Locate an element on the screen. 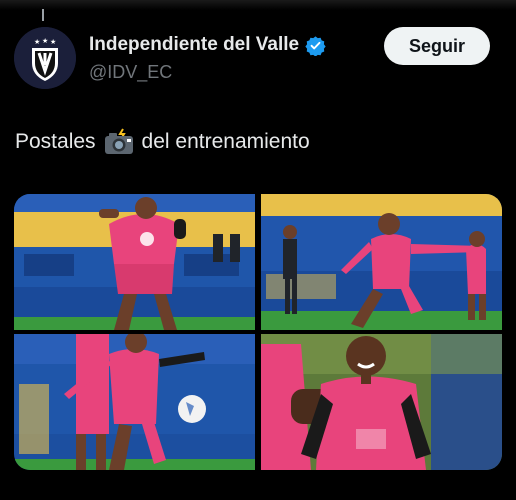 This screenshot has width=516, height=500. training-photo-player-dribble-ball is located at coordinates (134, 402).